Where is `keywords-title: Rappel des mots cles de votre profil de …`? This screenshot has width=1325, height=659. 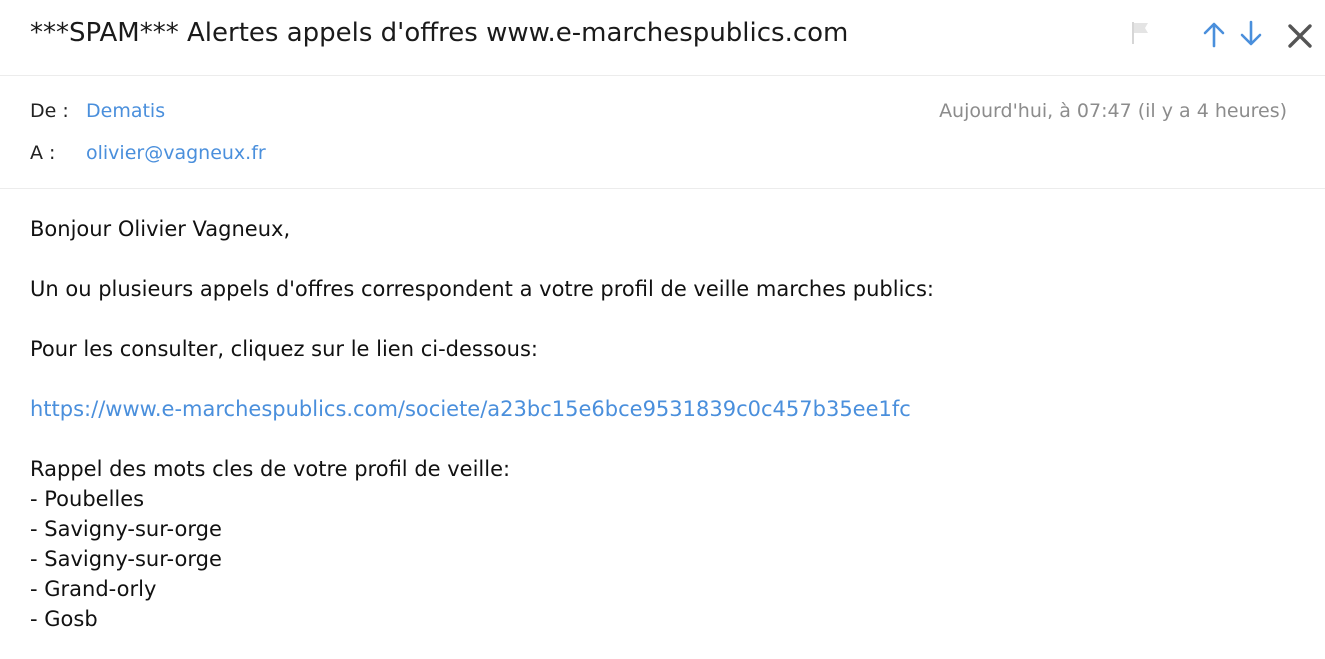 keywords-title: Rappel des mots cles de votre profil de … is located at coordinates (270, 469).